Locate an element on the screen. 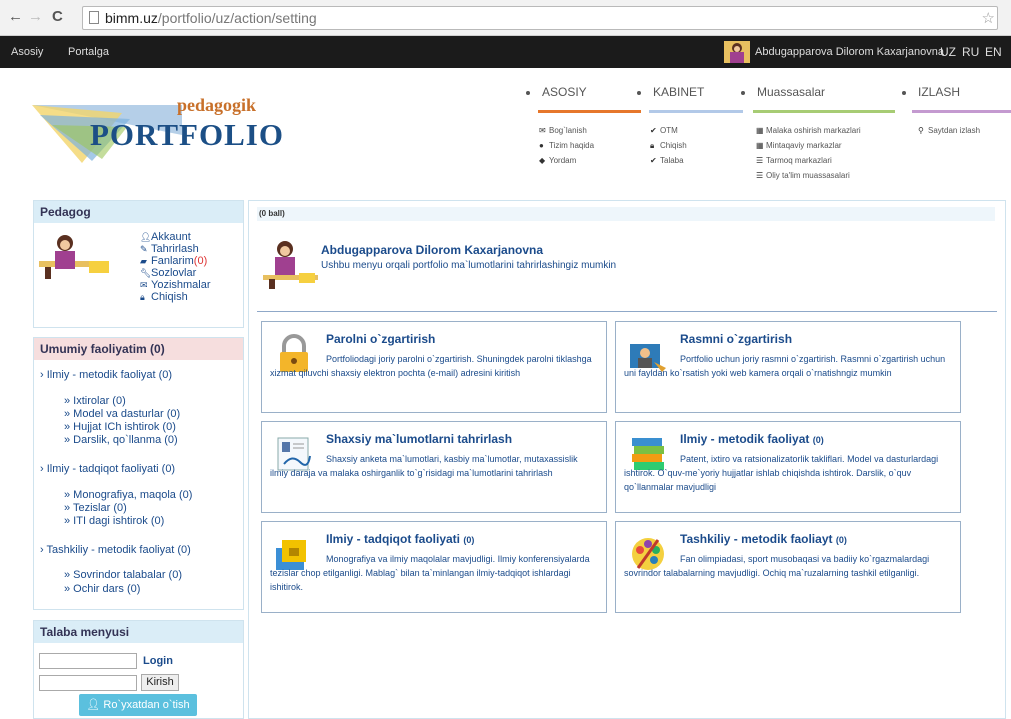  menu-item-saytdan-izlash: ⚲ Saytdan izlash is located at coordinates (949, 130).